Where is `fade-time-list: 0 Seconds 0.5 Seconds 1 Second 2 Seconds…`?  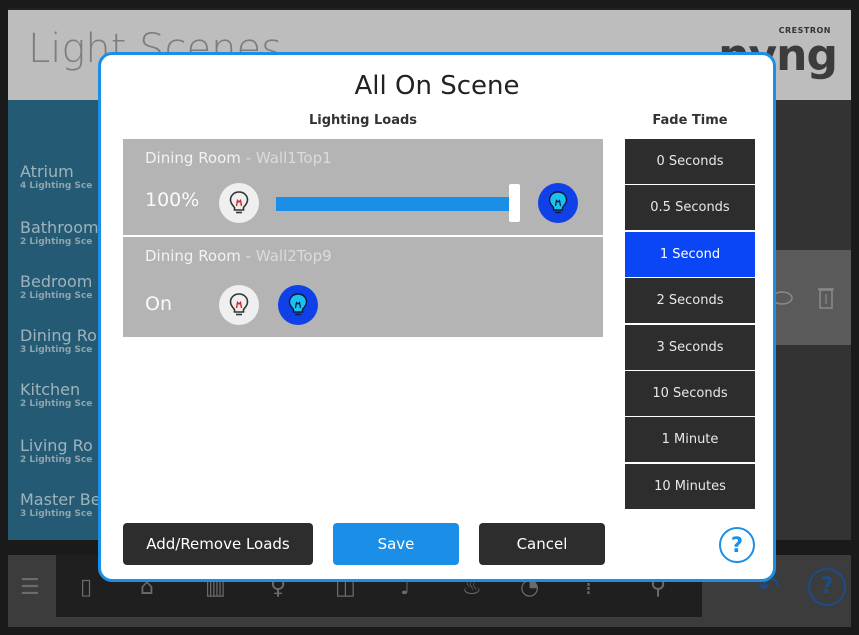
fade-time-list: 0 Seconds 0.5 Seconds 1 Second 2 Seconds… is located at coordinates (690, 324).